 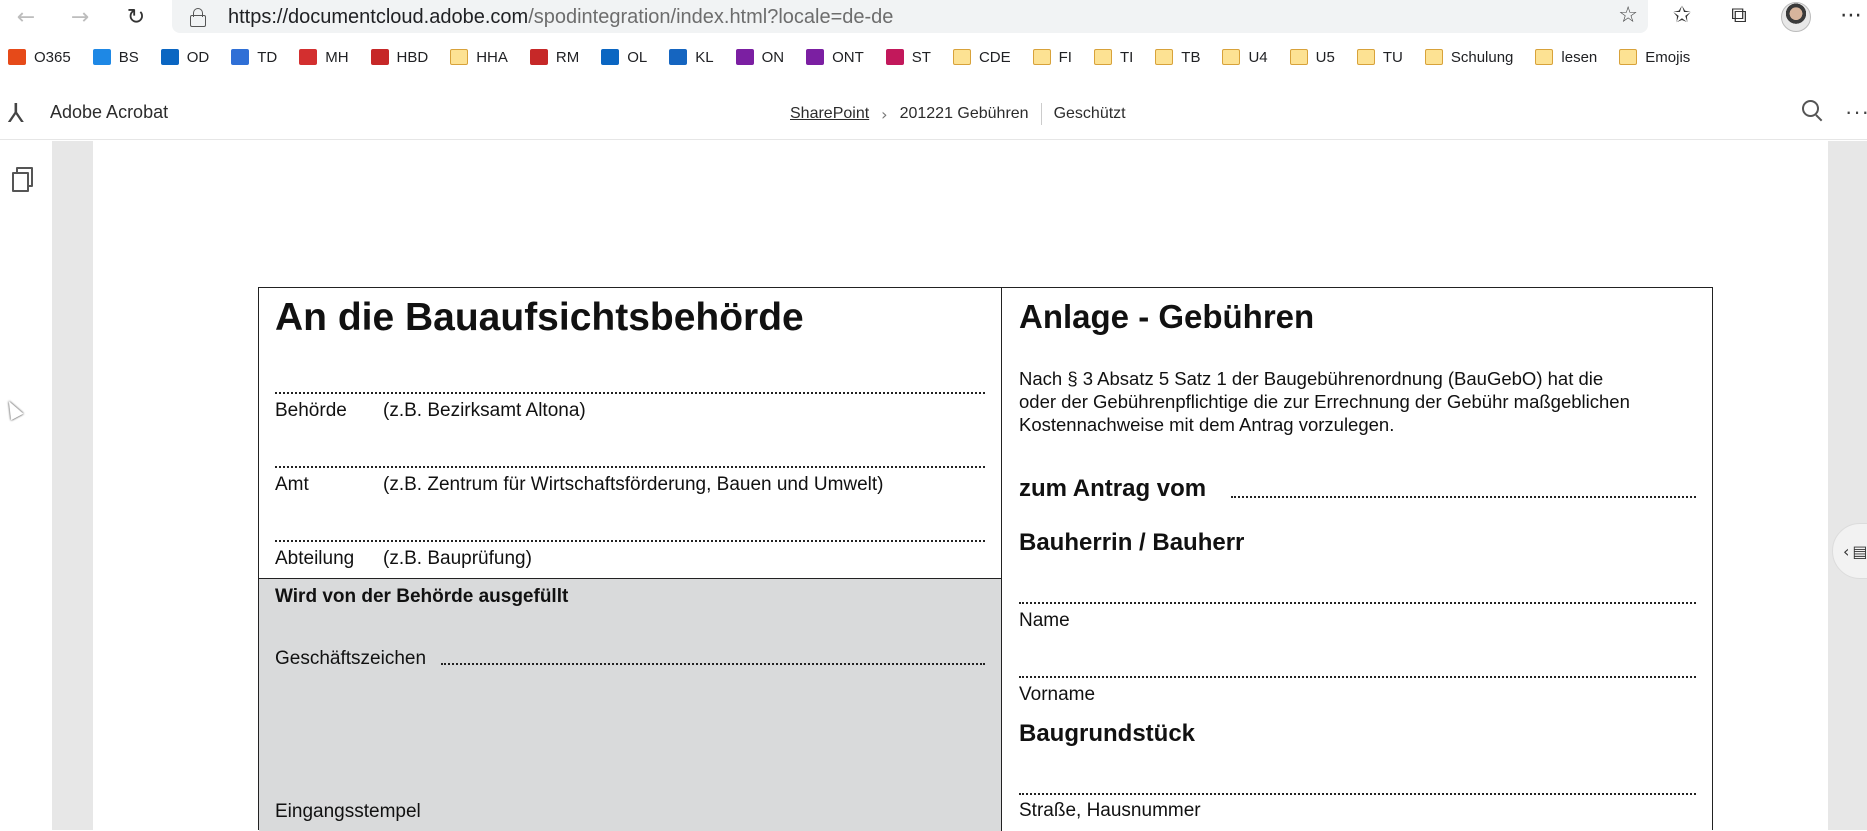 I want to click on bookmark-st: ST, so click(x=908, y=57).